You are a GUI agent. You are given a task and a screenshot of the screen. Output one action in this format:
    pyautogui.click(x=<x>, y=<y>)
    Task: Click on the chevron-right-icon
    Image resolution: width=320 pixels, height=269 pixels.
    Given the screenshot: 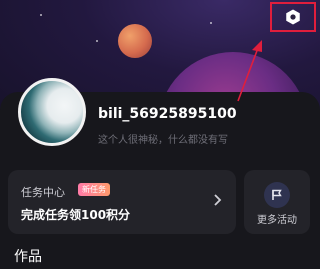 What is the action you would take?
    pyautogui.click(x=218, y=200)
    